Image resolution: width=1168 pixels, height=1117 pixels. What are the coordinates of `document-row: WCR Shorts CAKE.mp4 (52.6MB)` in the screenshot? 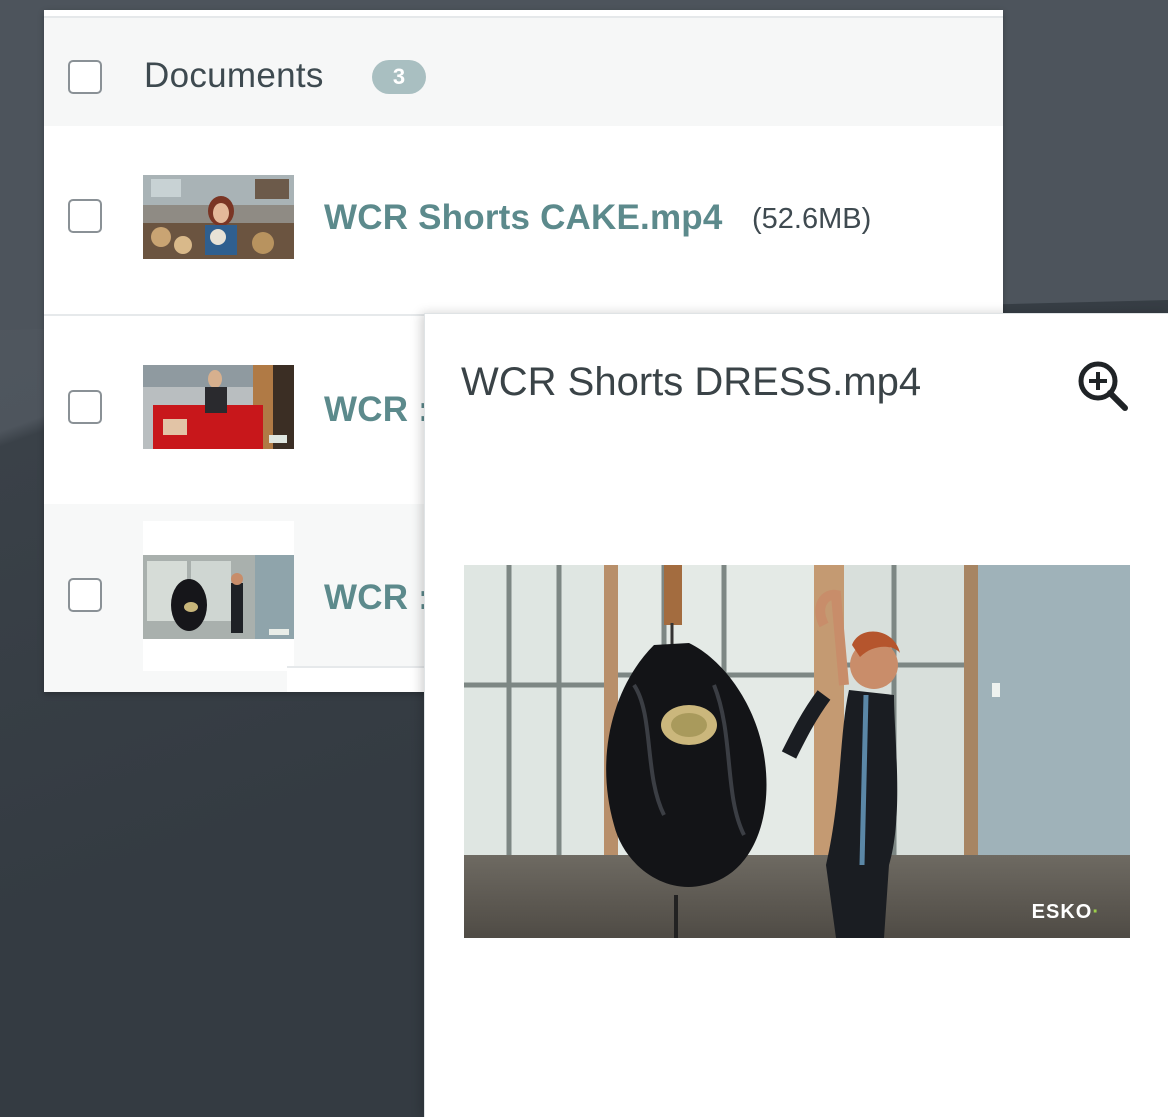 It's located at (523, 221).